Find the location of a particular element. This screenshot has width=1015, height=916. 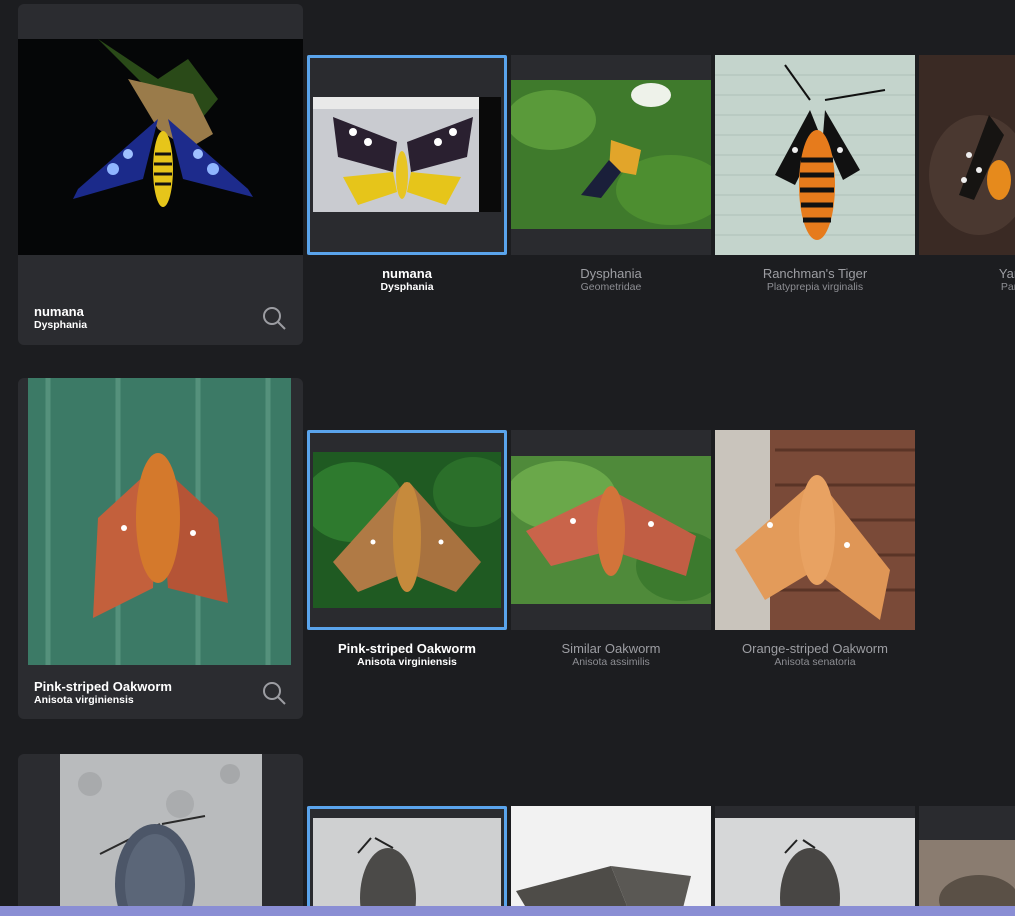

match-scientific-name: Anisota virginiensis is located at coordinates (407, 662).